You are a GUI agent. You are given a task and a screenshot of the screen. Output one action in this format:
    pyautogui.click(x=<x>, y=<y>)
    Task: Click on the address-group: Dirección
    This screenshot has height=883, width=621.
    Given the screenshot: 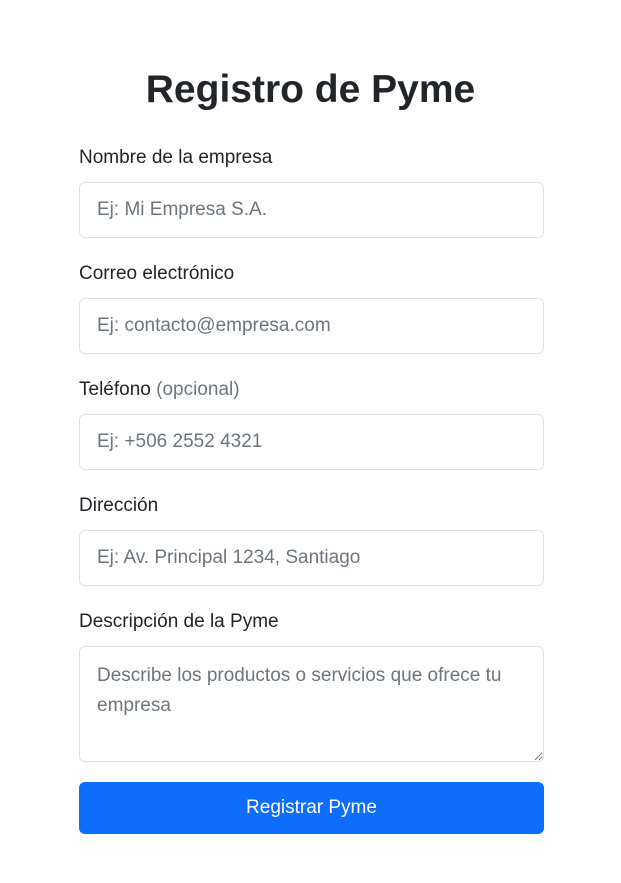 What is the action you would take?
    pyautogui.click(x=311, y=540)
    